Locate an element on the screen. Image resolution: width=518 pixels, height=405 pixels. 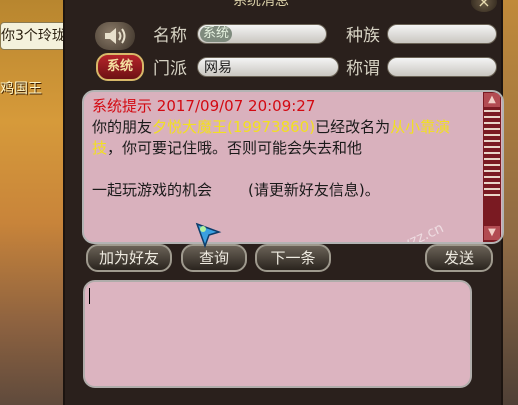
scroll-down-icon: ▼ is located at coordinates (492, 233).